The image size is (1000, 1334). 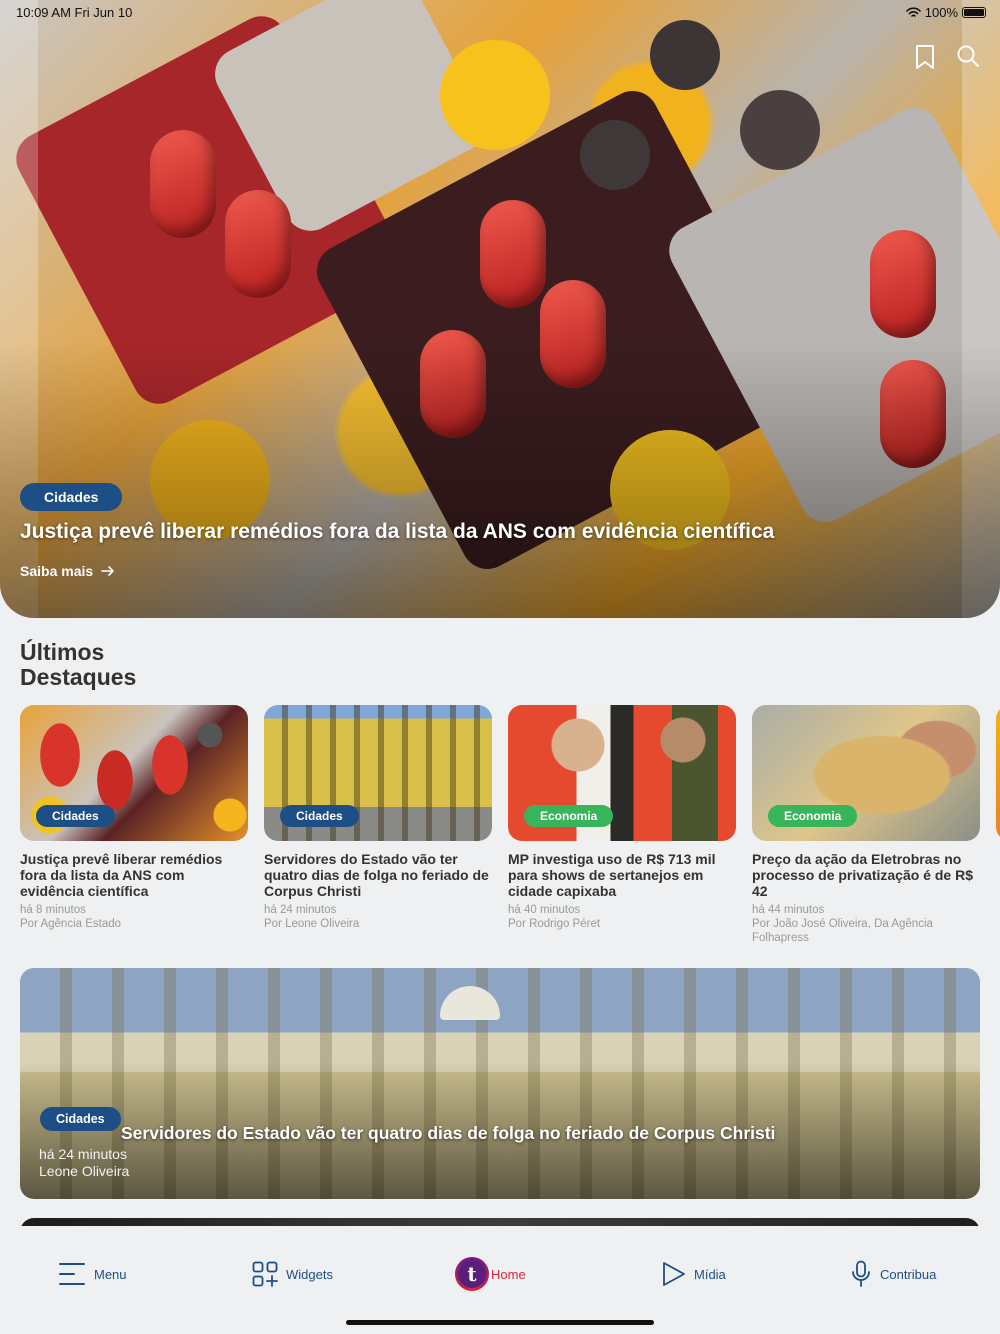 I want to click on tab-contribute-label: Contribua, so click(x=908, y=1274).